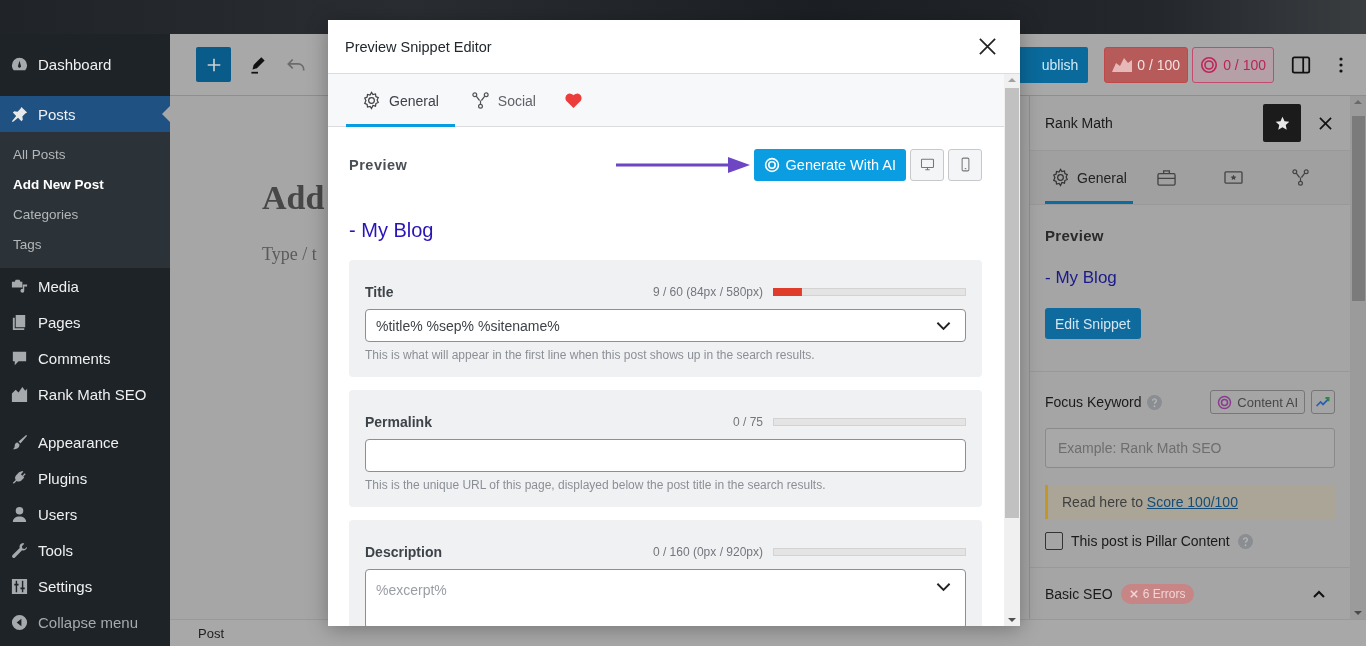 Image resolution: width=1366 pixels, height=646 pixels. Describe the element at coordinates (1301, 64) in the screenshot. I see `sidebar-toggle-icon` at that location.